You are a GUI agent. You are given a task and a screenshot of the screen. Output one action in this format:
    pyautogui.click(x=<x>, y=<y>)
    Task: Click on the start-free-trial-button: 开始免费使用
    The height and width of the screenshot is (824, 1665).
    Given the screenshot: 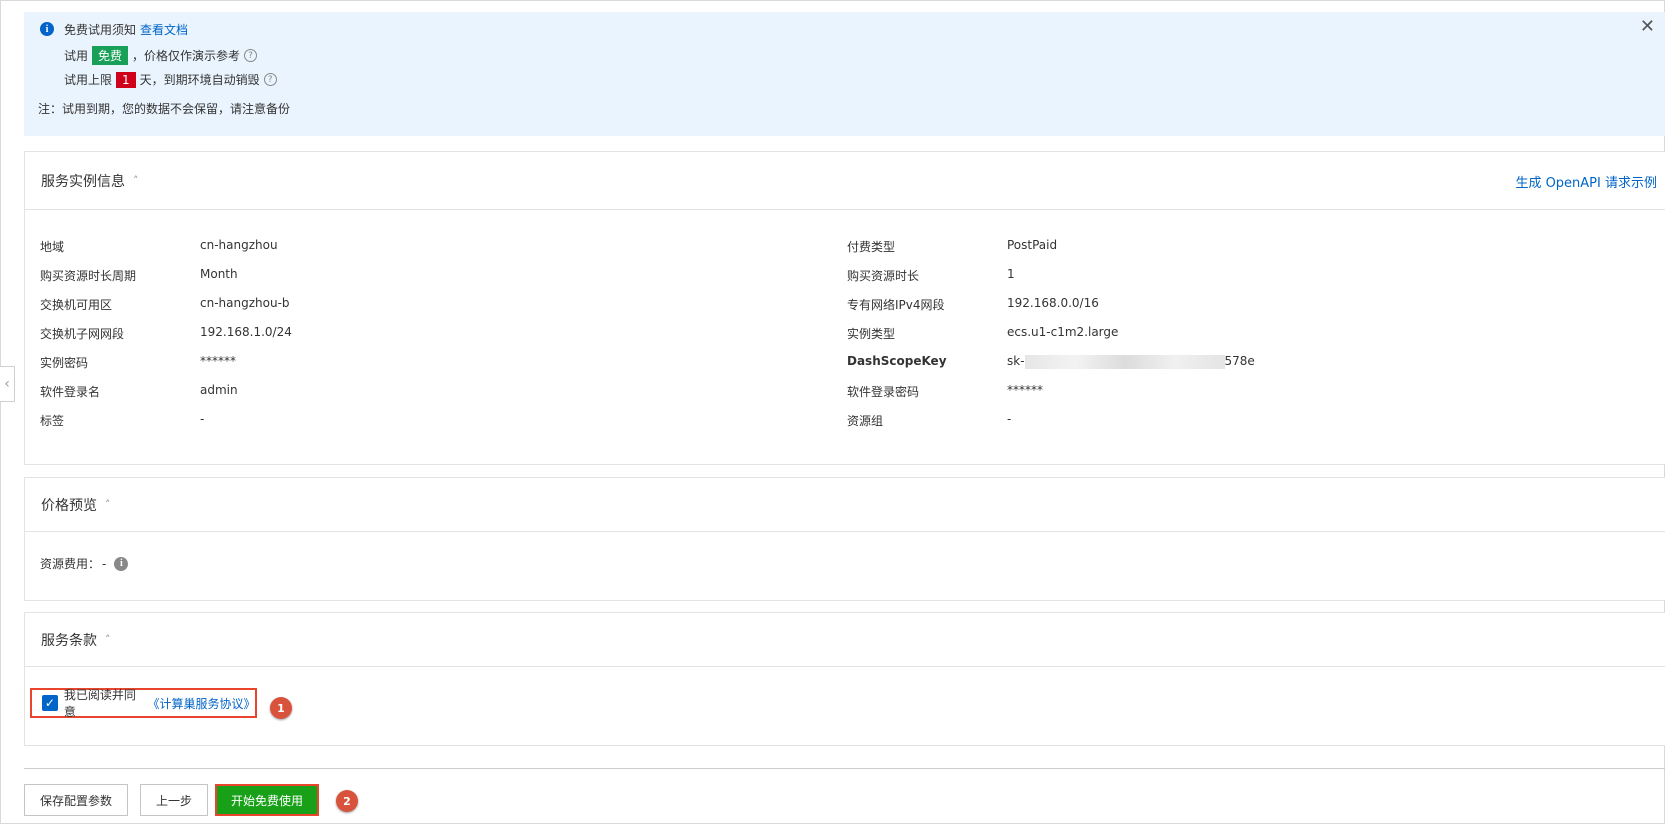 What is the action you would take?
    pyautogui.click(x=267, y=800)
    